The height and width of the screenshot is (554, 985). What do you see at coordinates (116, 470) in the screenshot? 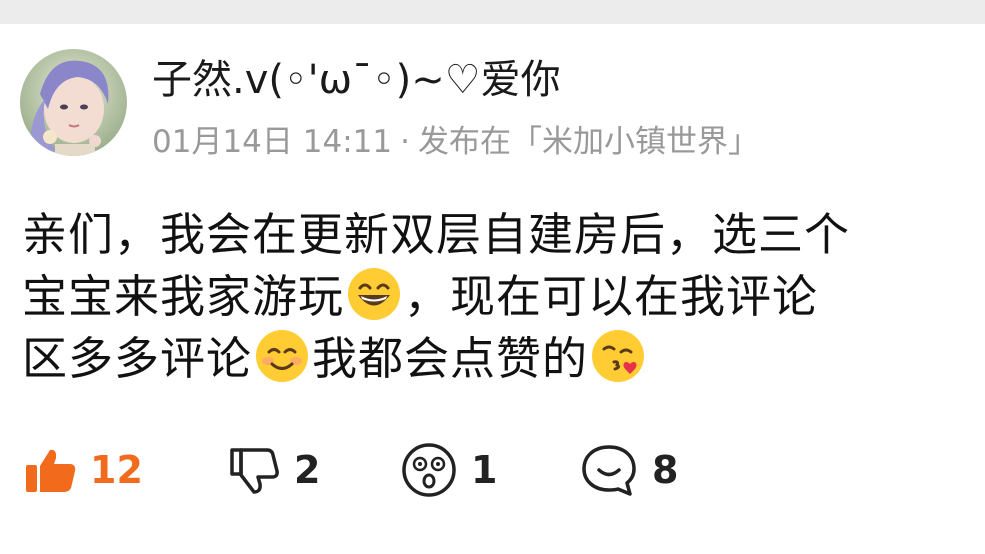
I see `like-count: 12` at bounding box center [116, 470].